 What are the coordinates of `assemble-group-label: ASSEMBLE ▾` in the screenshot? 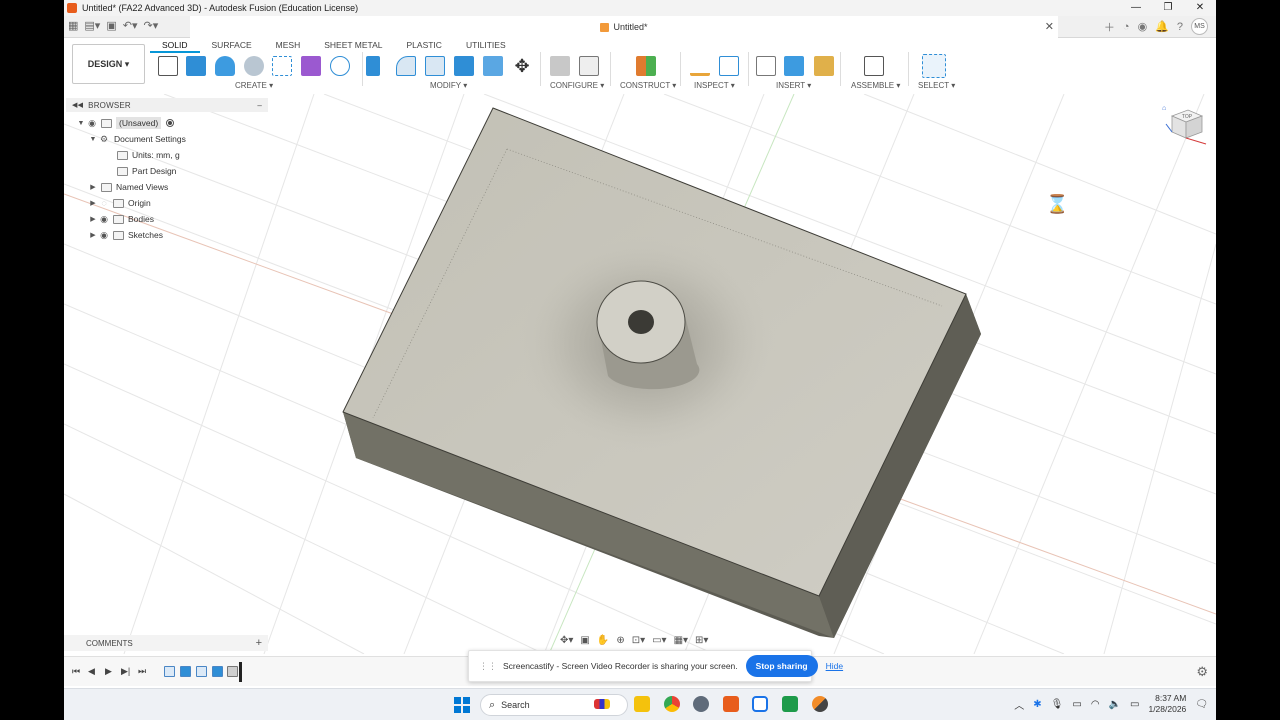 It's located at (875, 85).